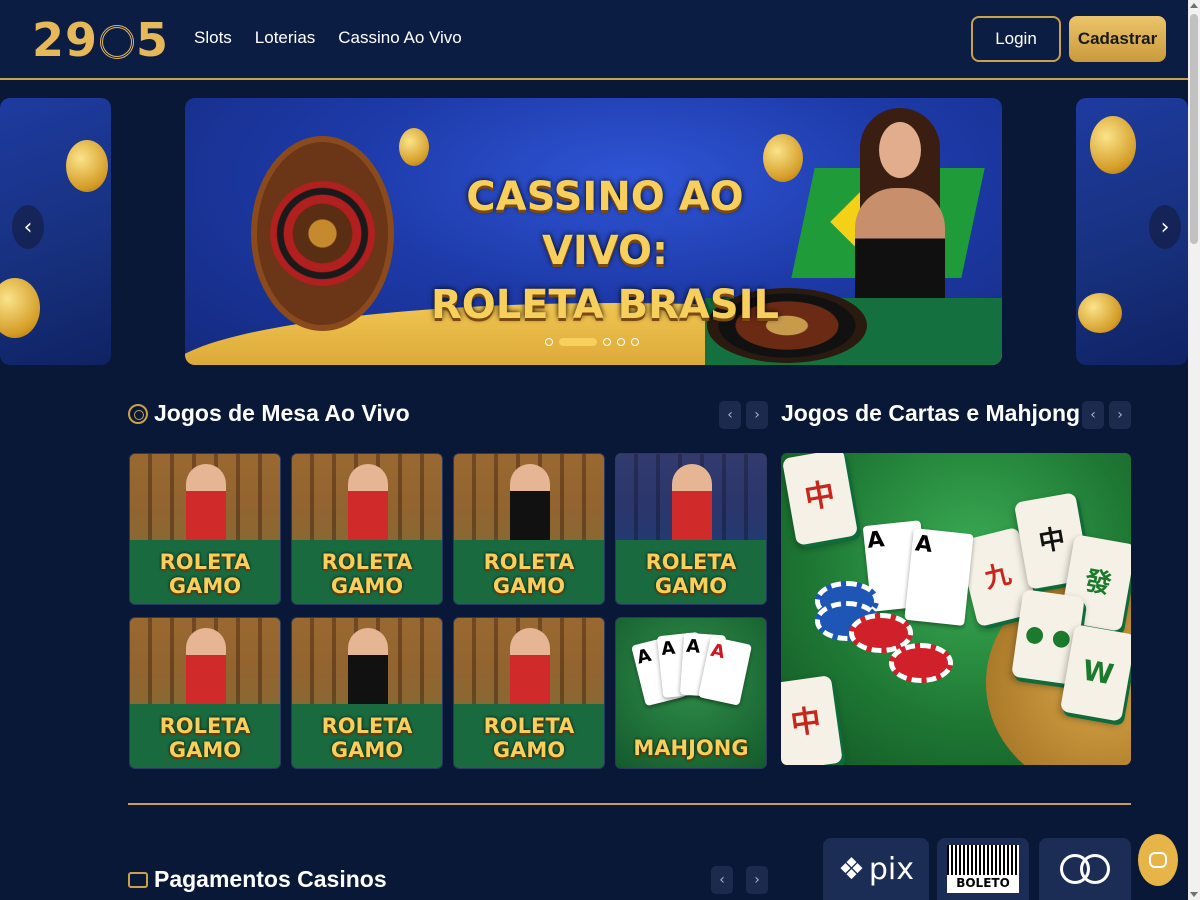 This screenshot has height=900, width=1200. I want to click on game-title: MAHJONG, so click(691, 748).